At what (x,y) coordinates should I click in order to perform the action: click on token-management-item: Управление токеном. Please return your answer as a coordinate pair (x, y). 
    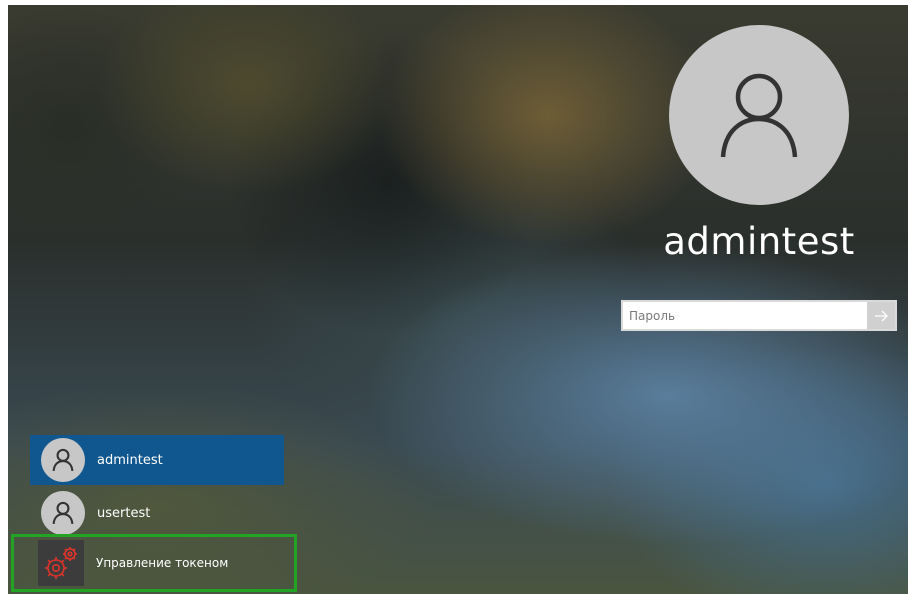
    Looking at the image, I should click on (154, 563).